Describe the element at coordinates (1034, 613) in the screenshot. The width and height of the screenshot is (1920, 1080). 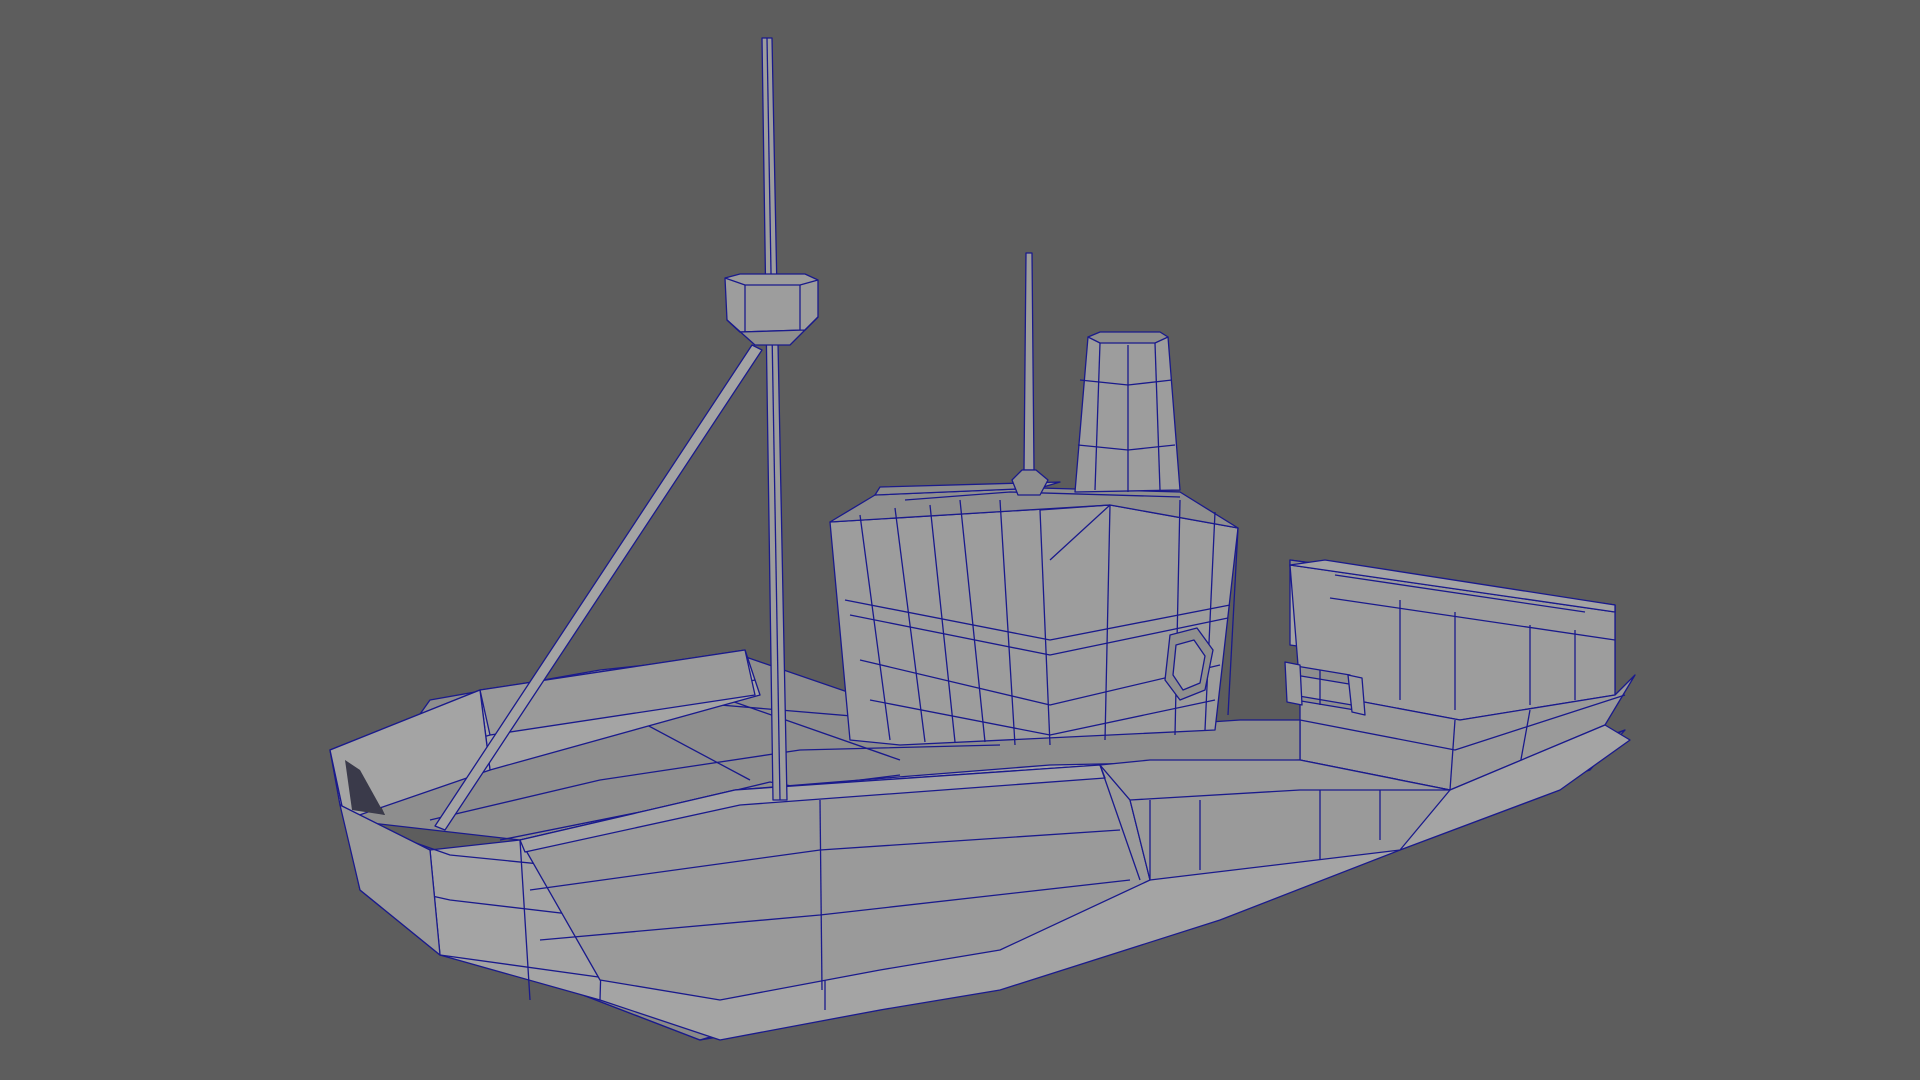
I see `cabin` at that location.